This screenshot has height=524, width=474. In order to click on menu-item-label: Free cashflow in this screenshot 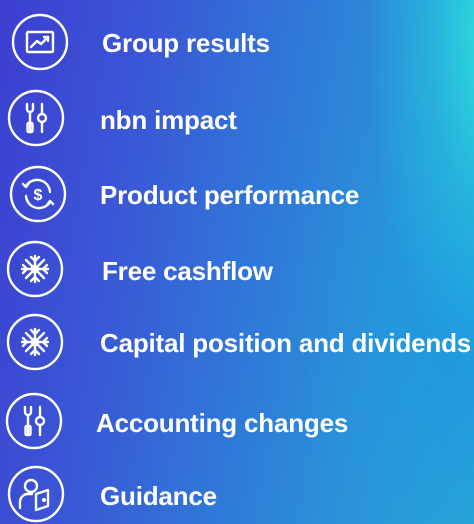, I will do `click(187, 271)`.